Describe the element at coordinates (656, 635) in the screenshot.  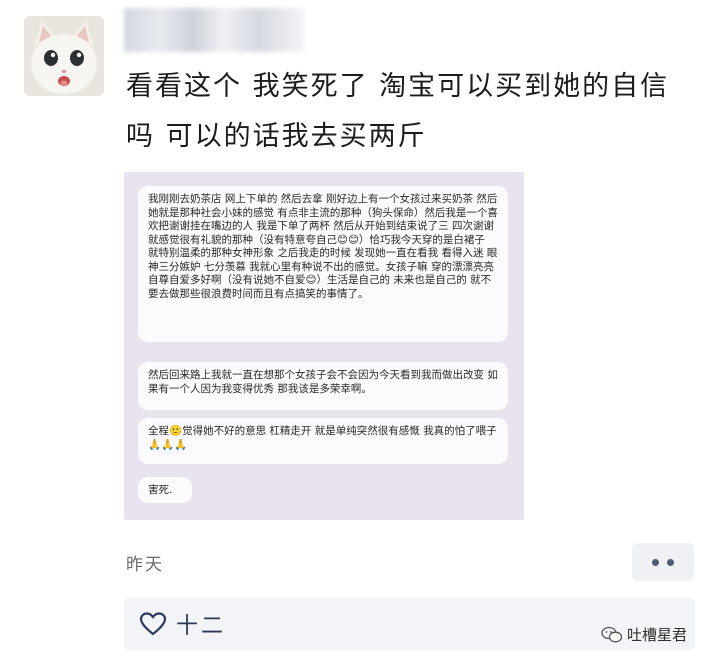
I see `watermark-text: 吐槽星君` at that location.